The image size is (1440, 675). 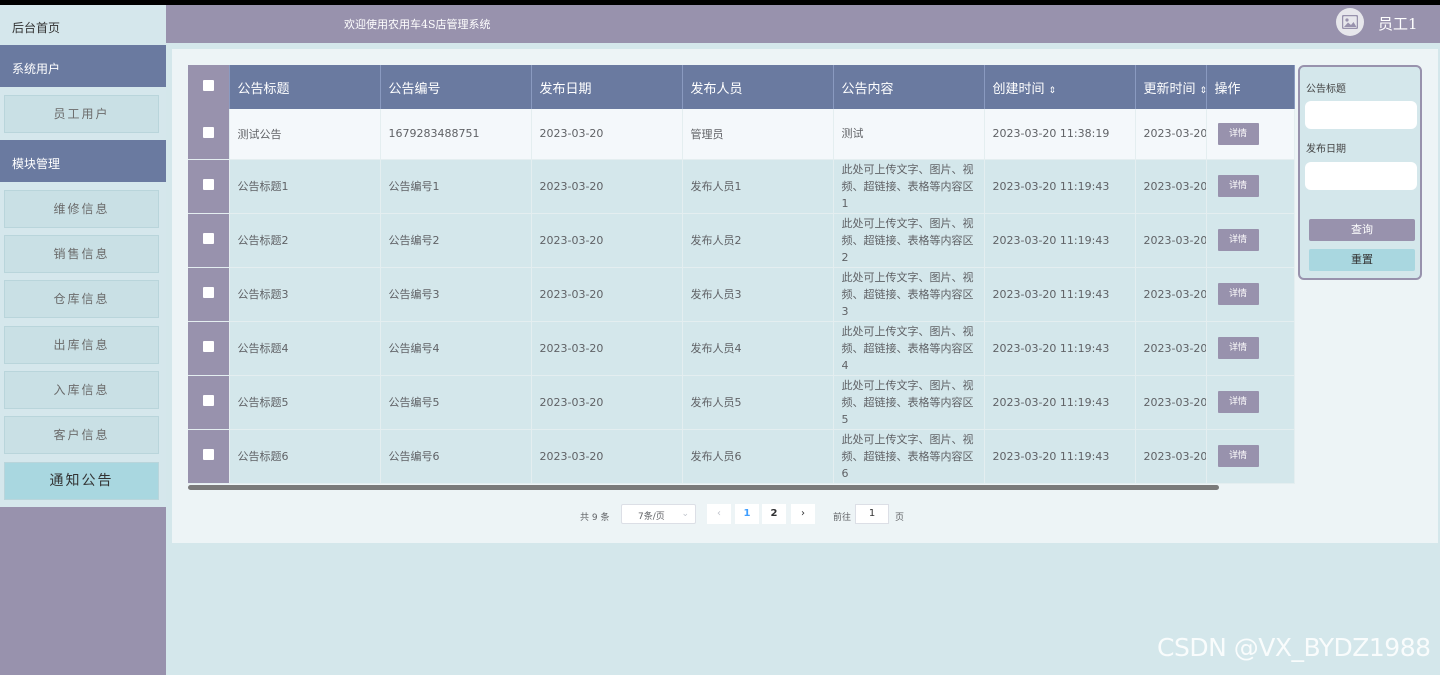 What do you see at coordinates (758, 456) in the screenshot?
I see `cell-publisher: 发布人员6` at bounding box center [758, 456].